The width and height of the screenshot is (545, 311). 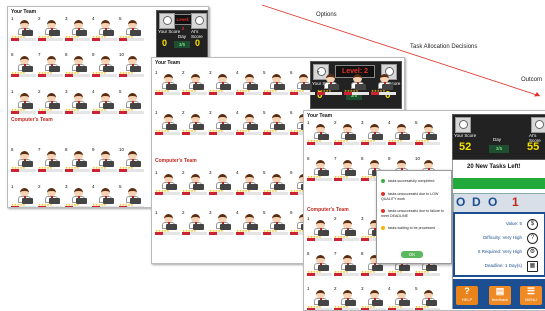 What do you see at coordinates (383, 181) in the screenshot?
I see `green-dot-icon` at bounding box center [383, 181].